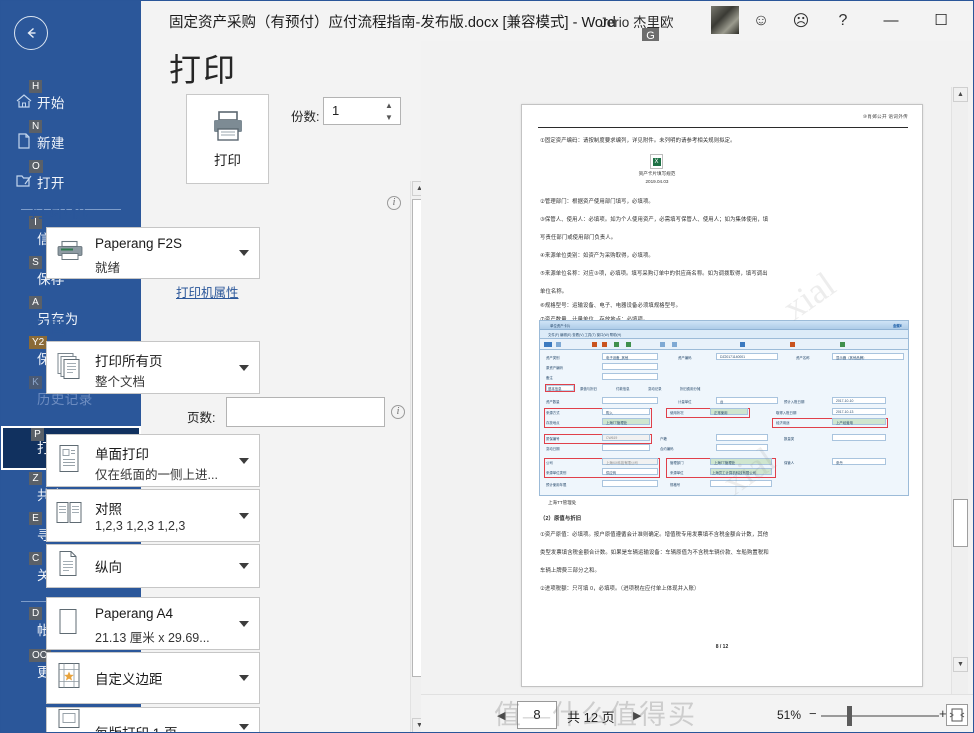 The image size is (974, 733). I want to click on feedback-smile-icon: ☺, so click(761, 21).